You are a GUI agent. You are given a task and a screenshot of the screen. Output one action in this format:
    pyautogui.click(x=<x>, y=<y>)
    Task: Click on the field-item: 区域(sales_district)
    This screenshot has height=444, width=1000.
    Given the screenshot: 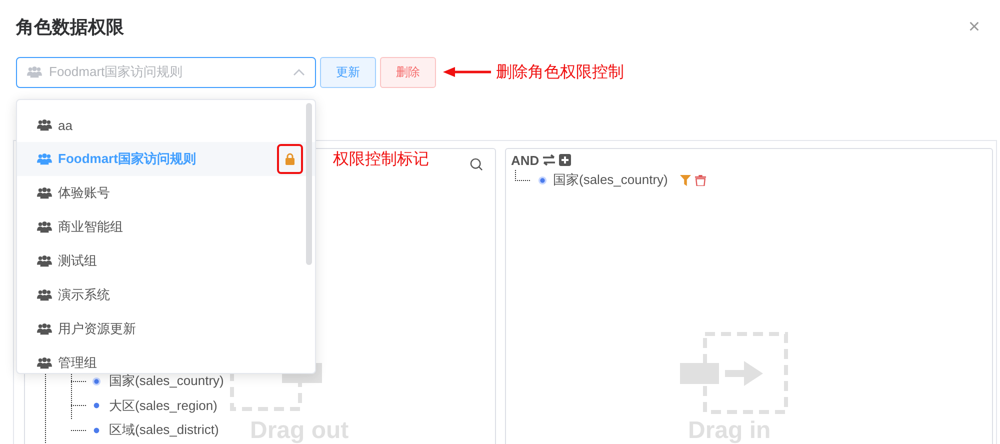 What is the action you would take?
    pyautogui.click(x=164, y=430)
    